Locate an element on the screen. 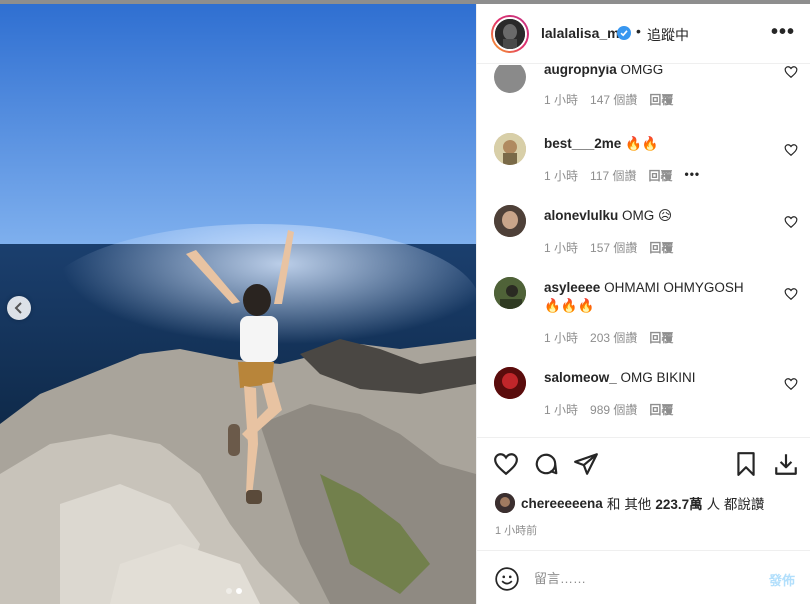 The image size is (810, 604). comment-input is located at coordinates (644, 578).